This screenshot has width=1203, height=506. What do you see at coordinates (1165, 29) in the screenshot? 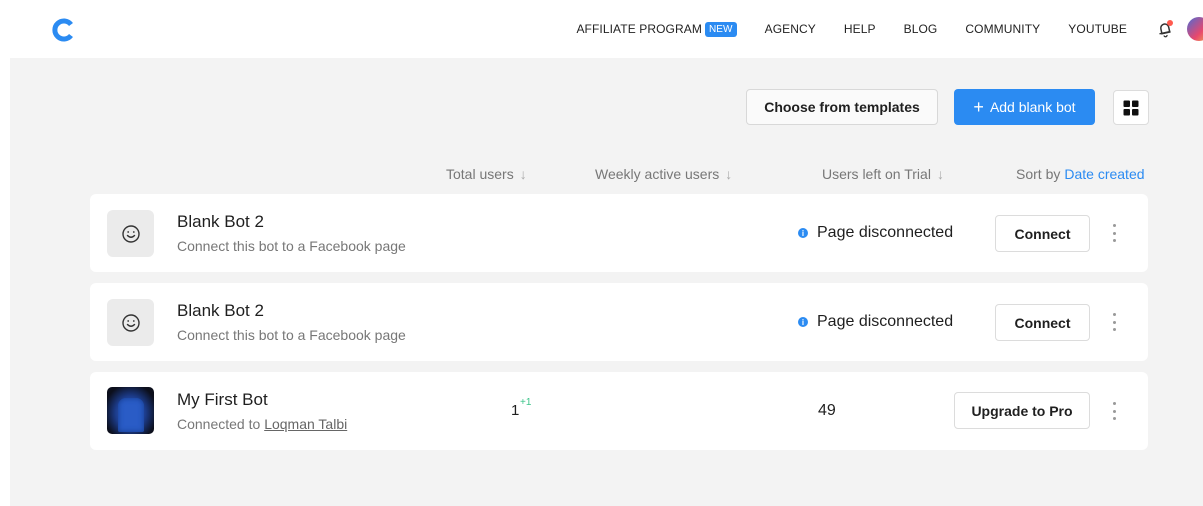
I see `bell-icon` at bounding box center [1165, 29].